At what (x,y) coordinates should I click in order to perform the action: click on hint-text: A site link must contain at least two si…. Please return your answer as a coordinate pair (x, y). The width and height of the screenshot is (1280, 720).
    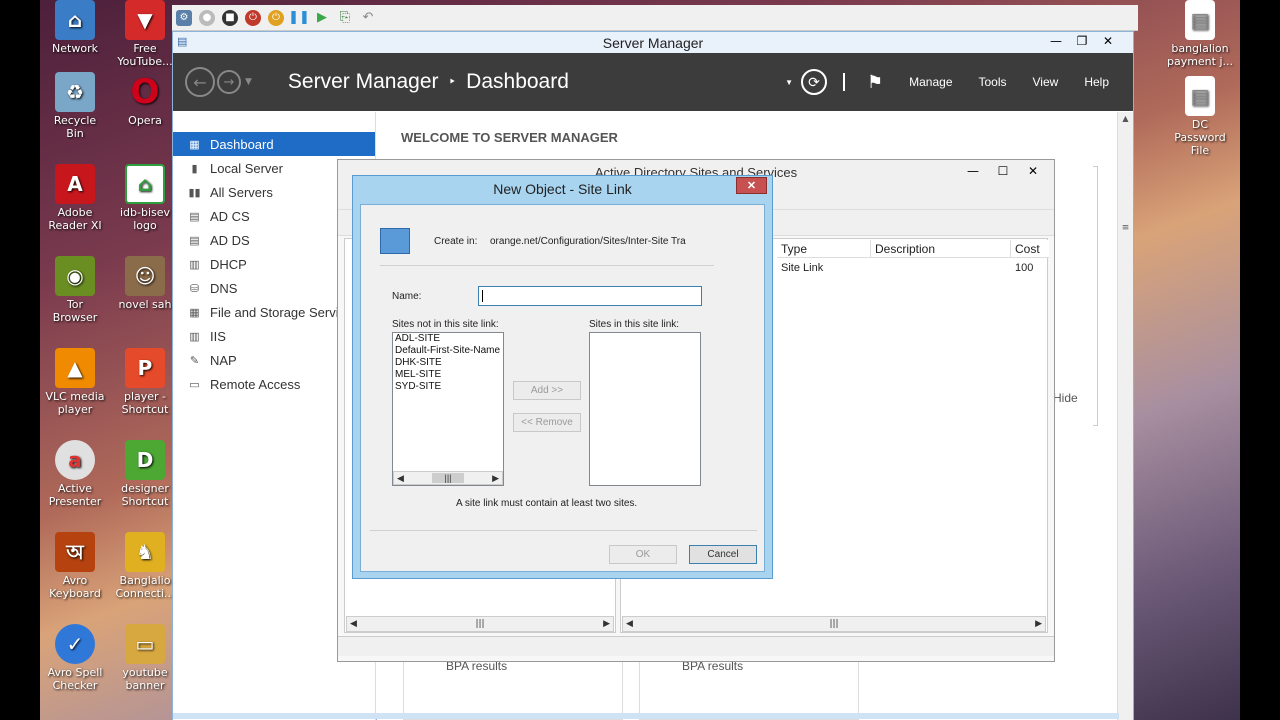
    Looking at the image, I should click on (547, 503).